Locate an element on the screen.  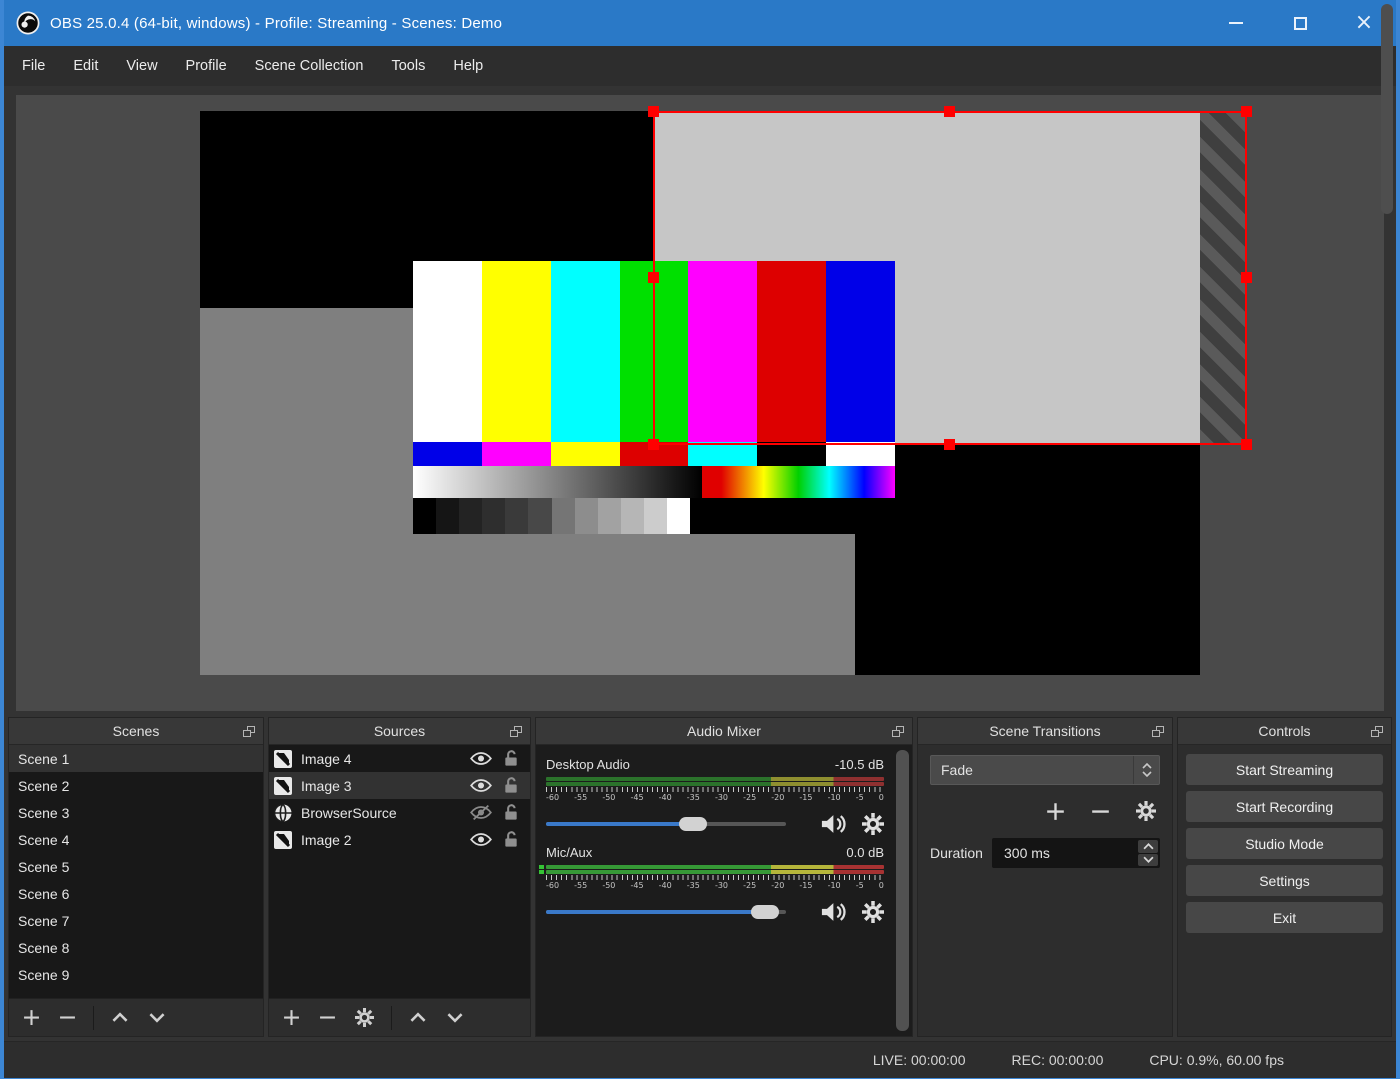
transition-selected-value: Fade is located at coordinates (957, 770).